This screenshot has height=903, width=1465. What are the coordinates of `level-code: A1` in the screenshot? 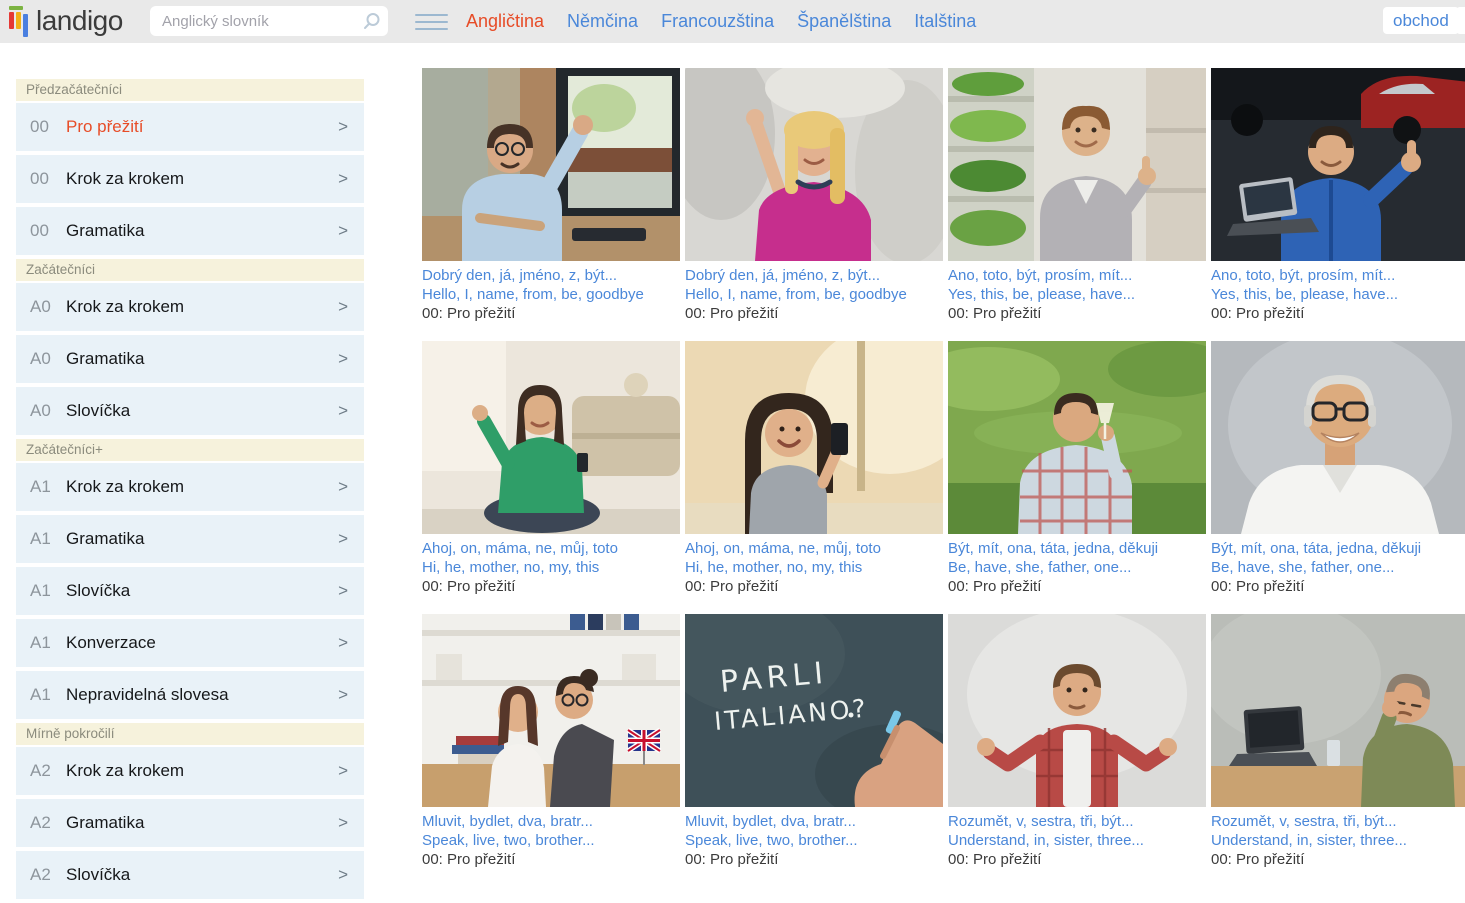 It's located at (40, 486).